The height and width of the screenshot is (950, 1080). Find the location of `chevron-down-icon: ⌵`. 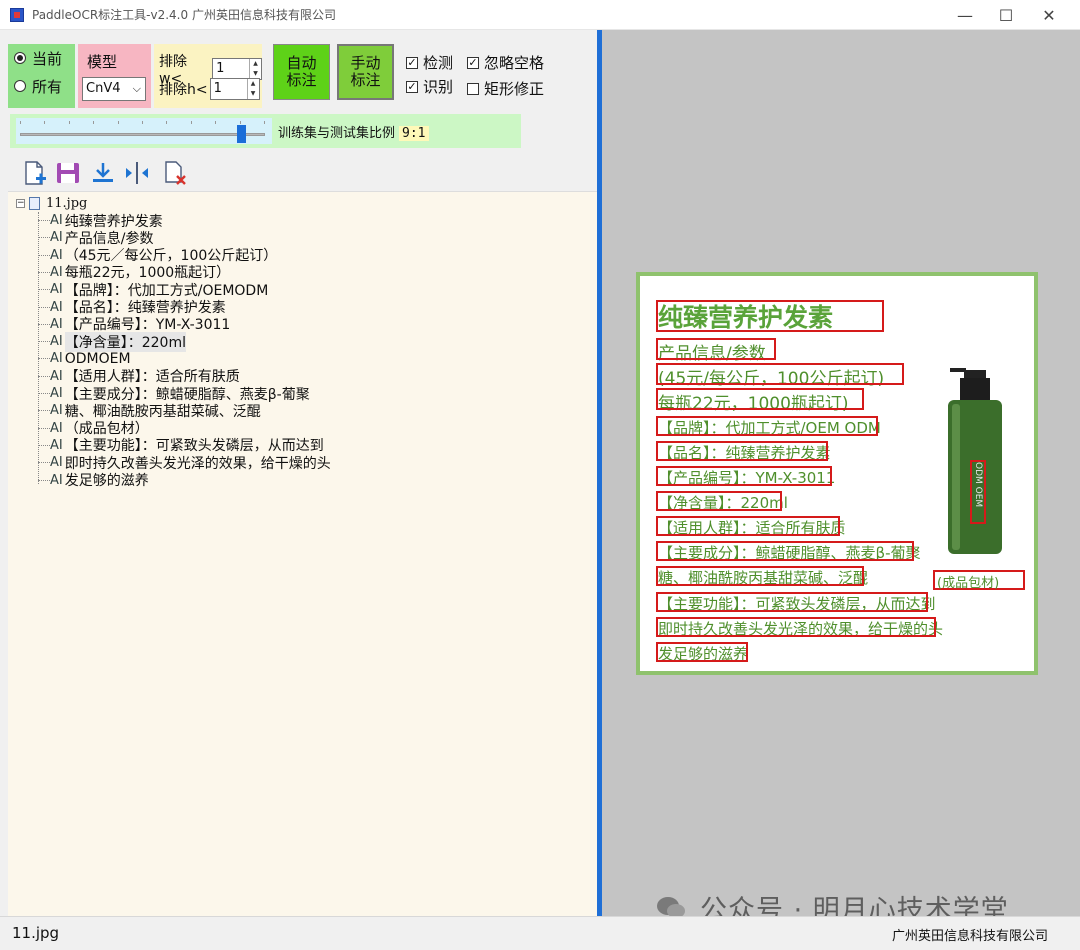

chevron-down-icon: ⌵ is located at coordinates (136, 88).